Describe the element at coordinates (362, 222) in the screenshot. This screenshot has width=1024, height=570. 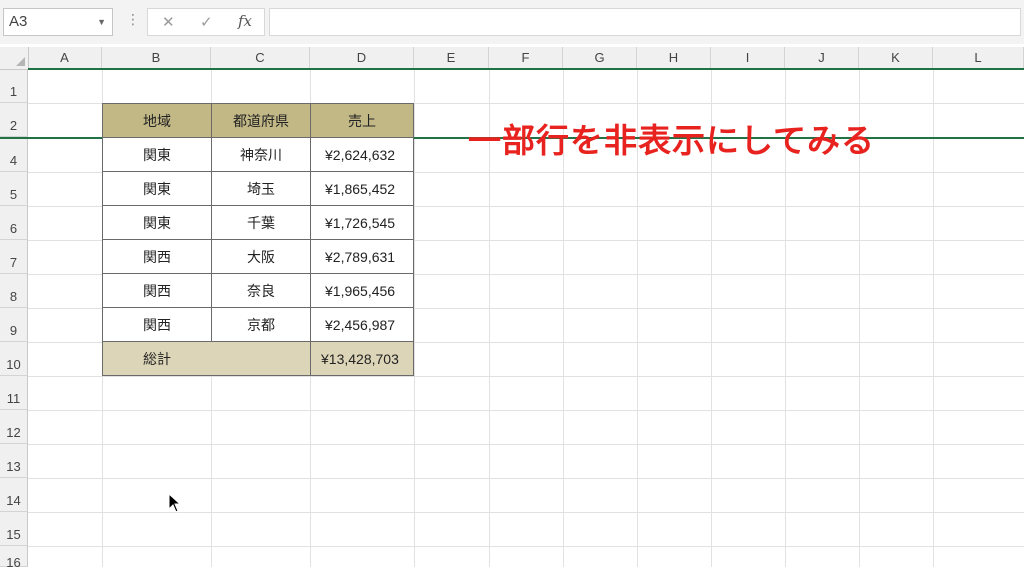
I see `table-cell-sales: ¥1,726,545` at that location.